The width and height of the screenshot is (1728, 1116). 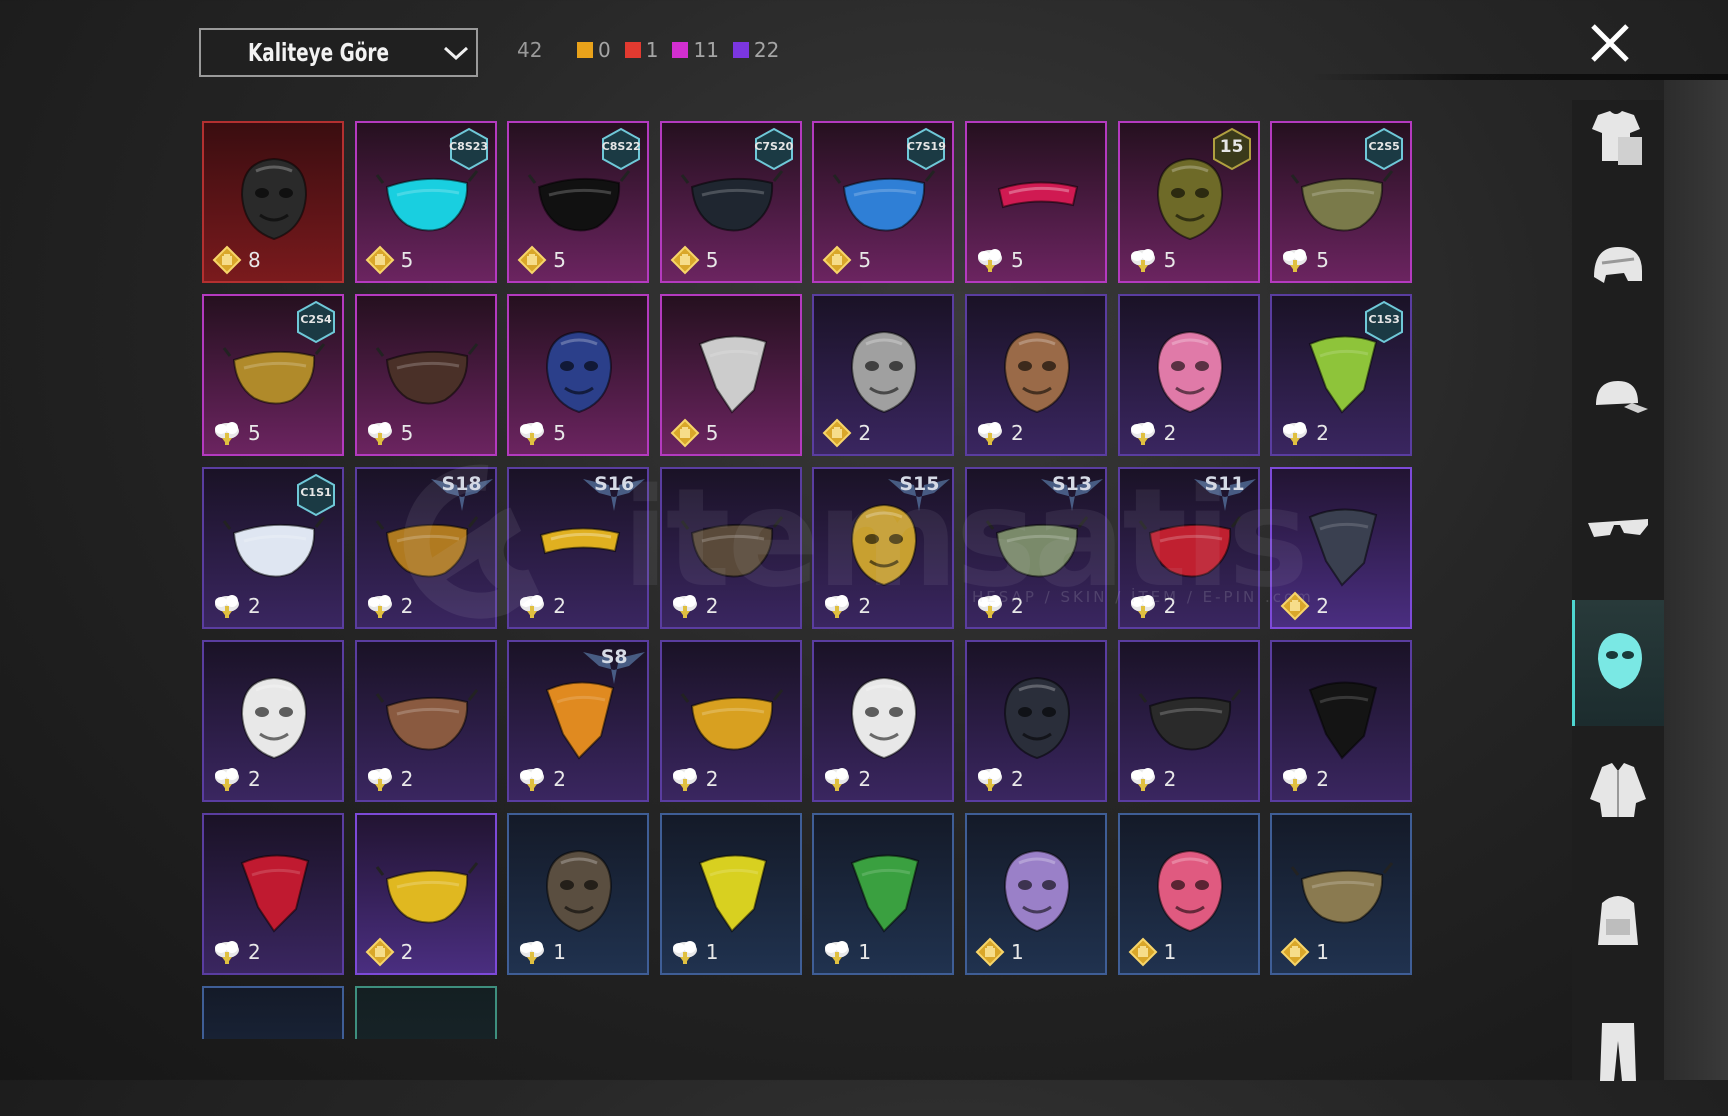 I want to click on item-value: 5, so click(x=999, y=260).